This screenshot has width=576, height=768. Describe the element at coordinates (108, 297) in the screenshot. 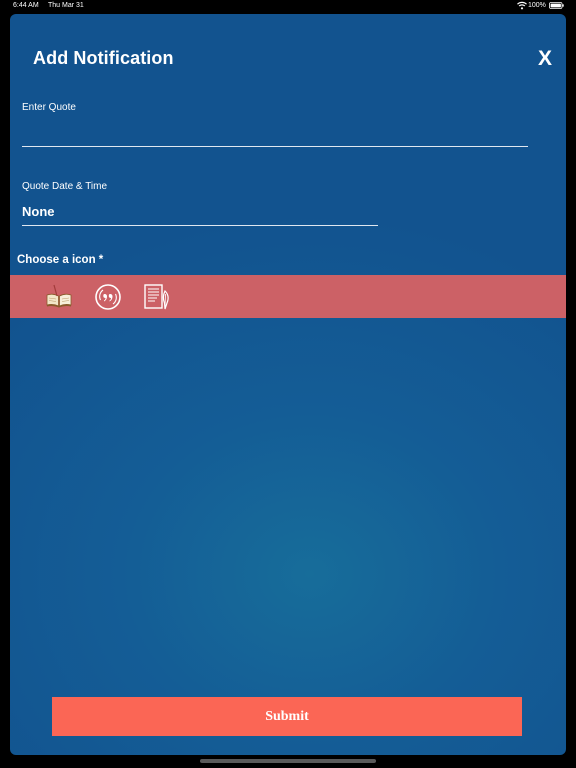

I see `quote-circle-icon` at that location.